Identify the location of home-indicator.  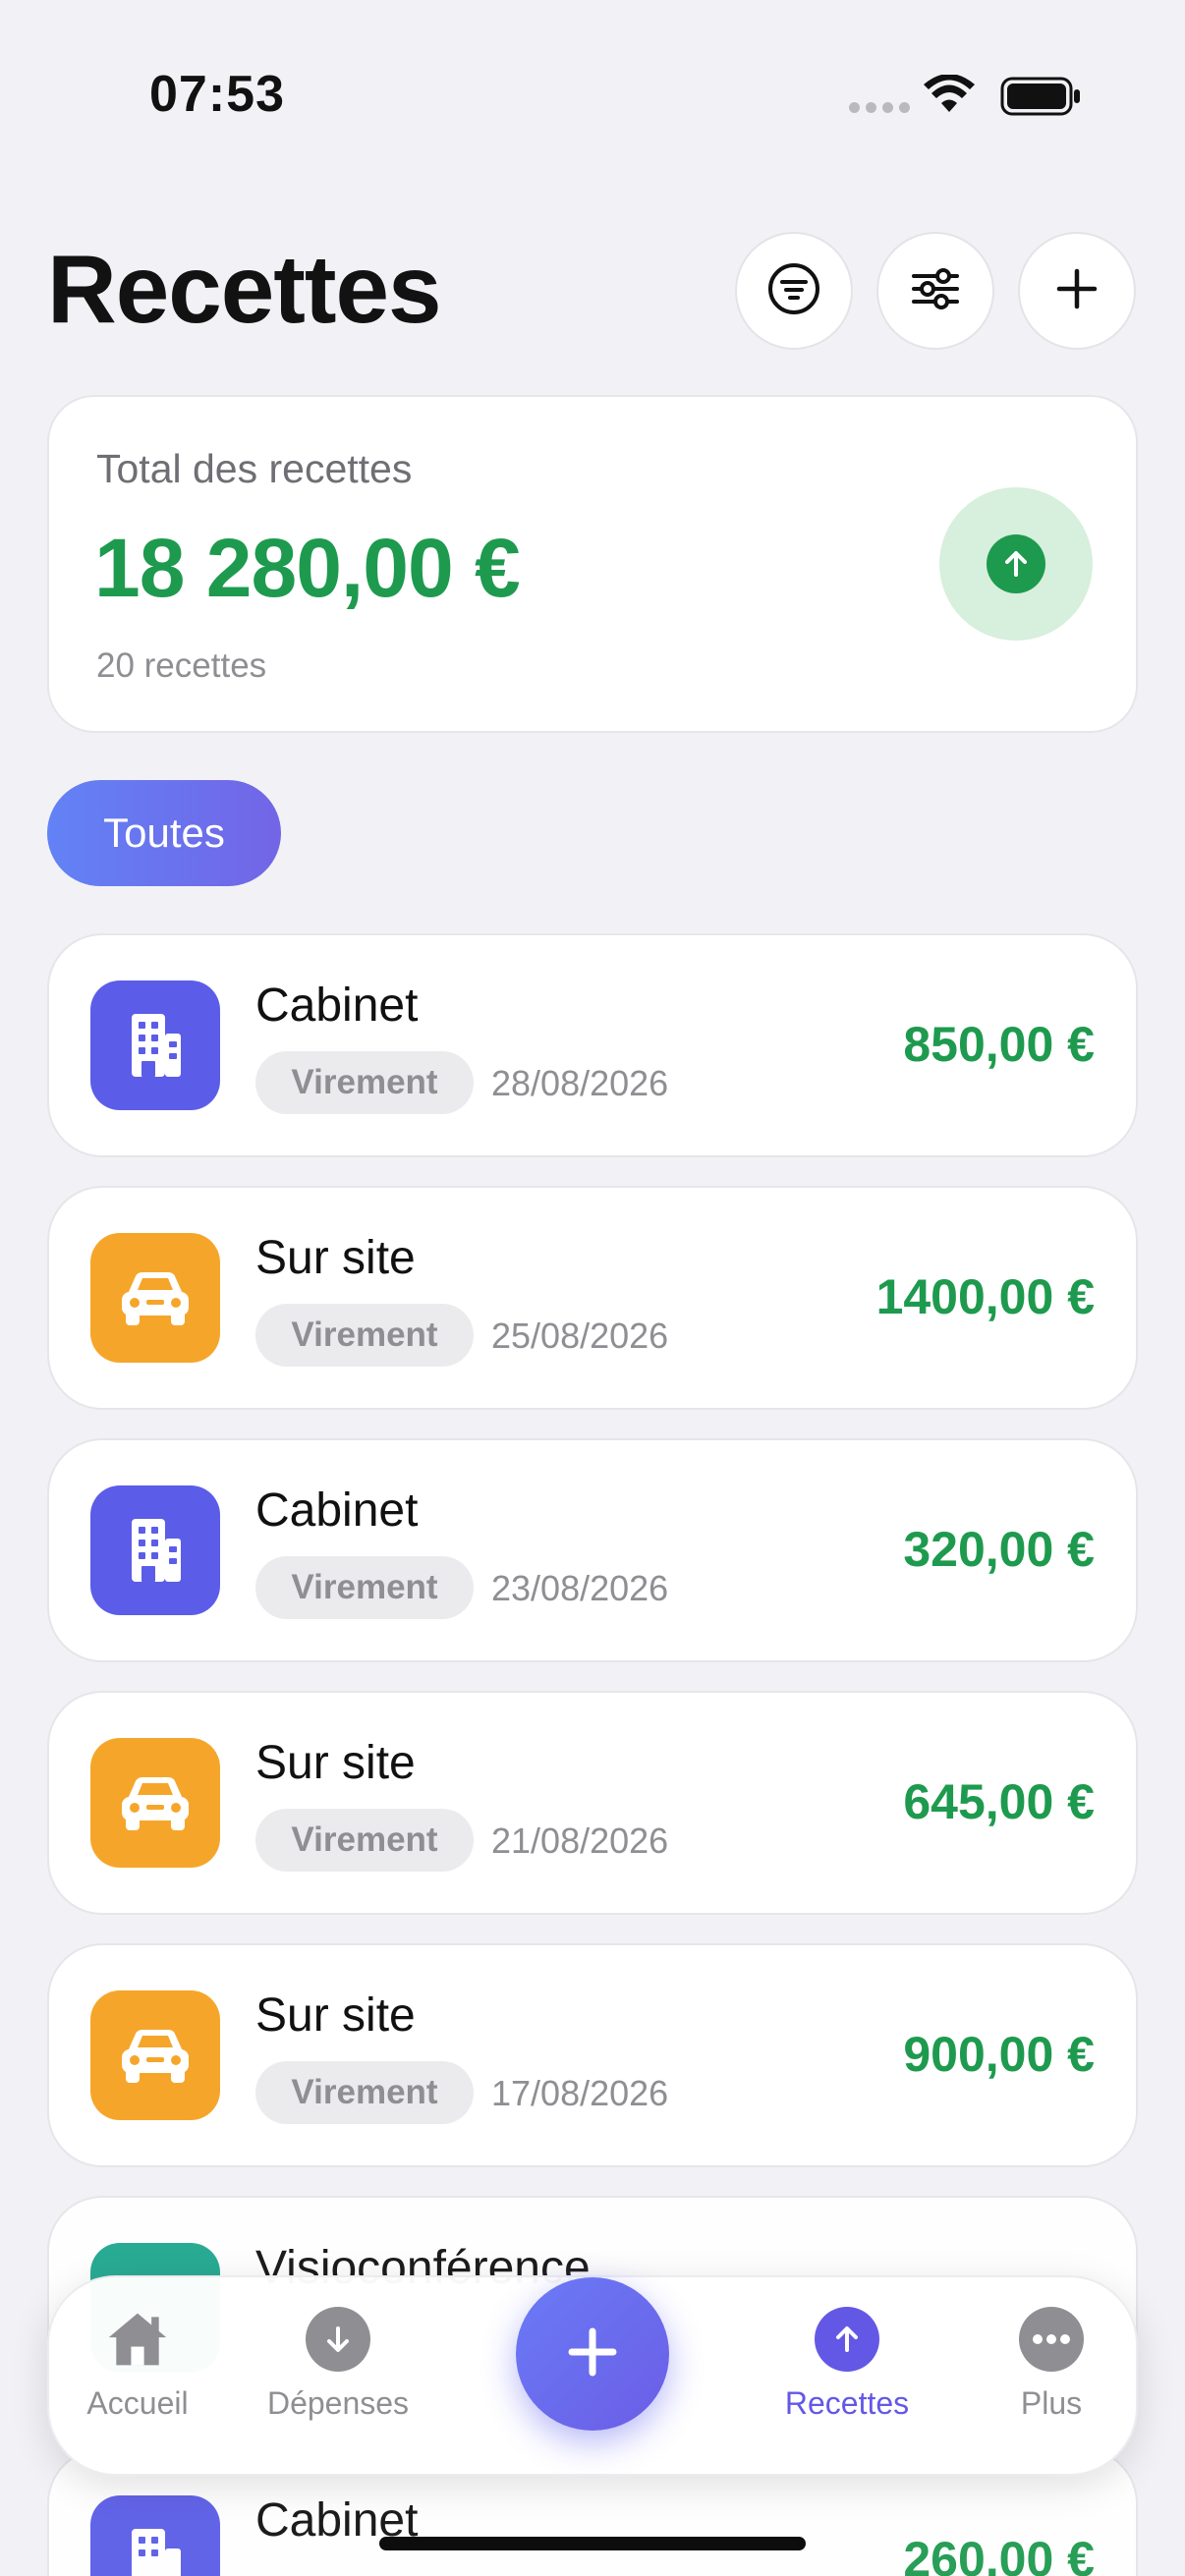
(592, 2543).